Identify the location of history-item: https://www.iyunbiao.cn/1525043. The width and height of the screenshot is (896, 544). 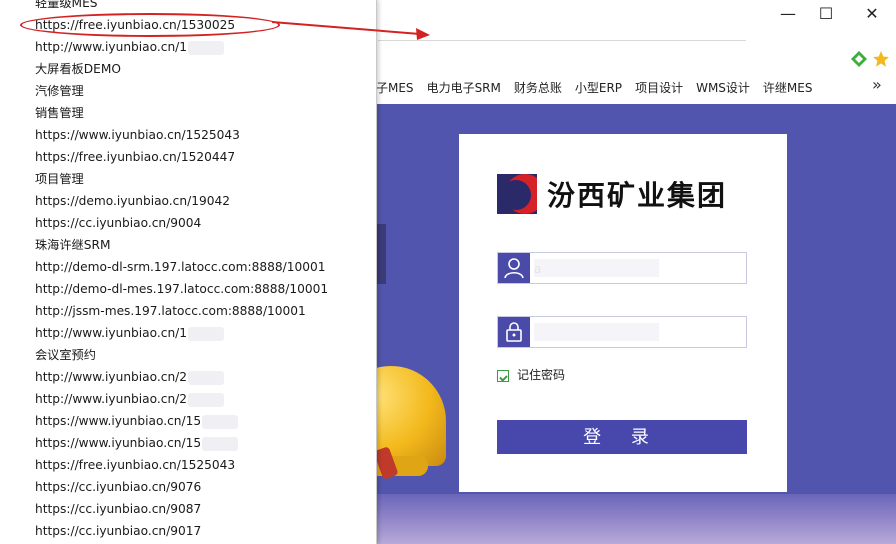
(137, 135).